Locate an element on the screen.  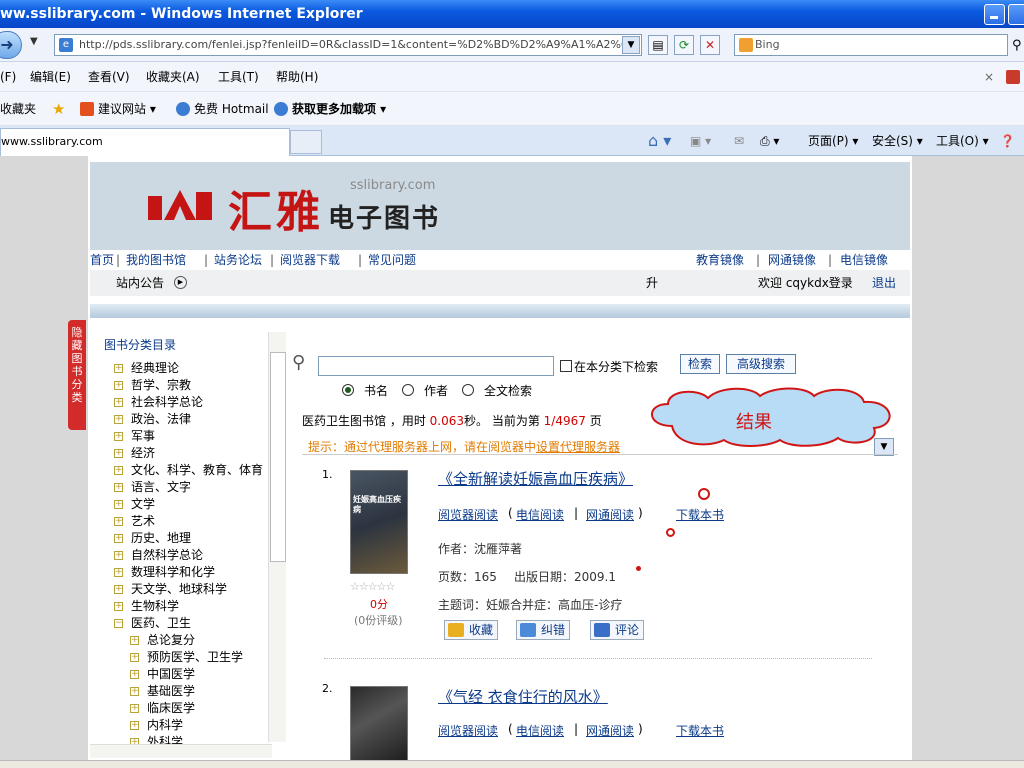
stop-icon: ✕ is located at coordinates (710, 45).